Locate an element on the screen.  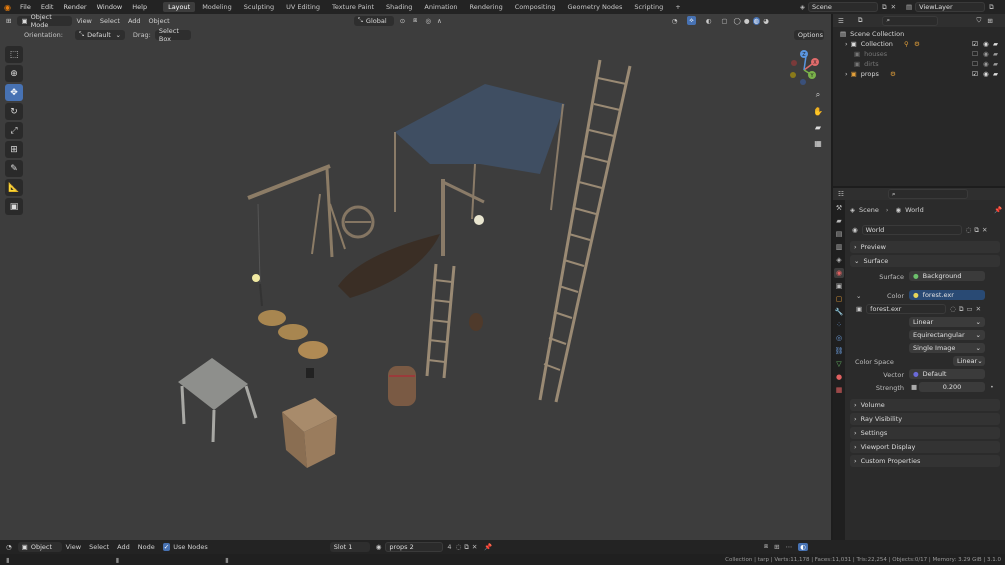
material-name-field: props 2 is located at coordinates (414, 547).